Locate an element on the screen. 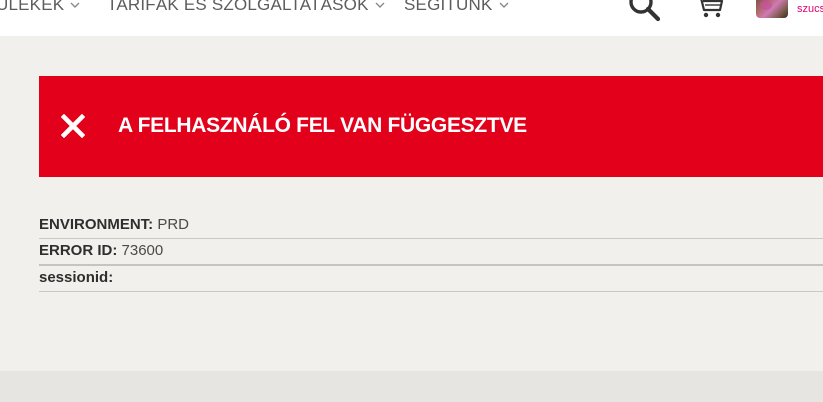 The image size is (823, 402). username-label: szucs is located at coordinates (810, 9).